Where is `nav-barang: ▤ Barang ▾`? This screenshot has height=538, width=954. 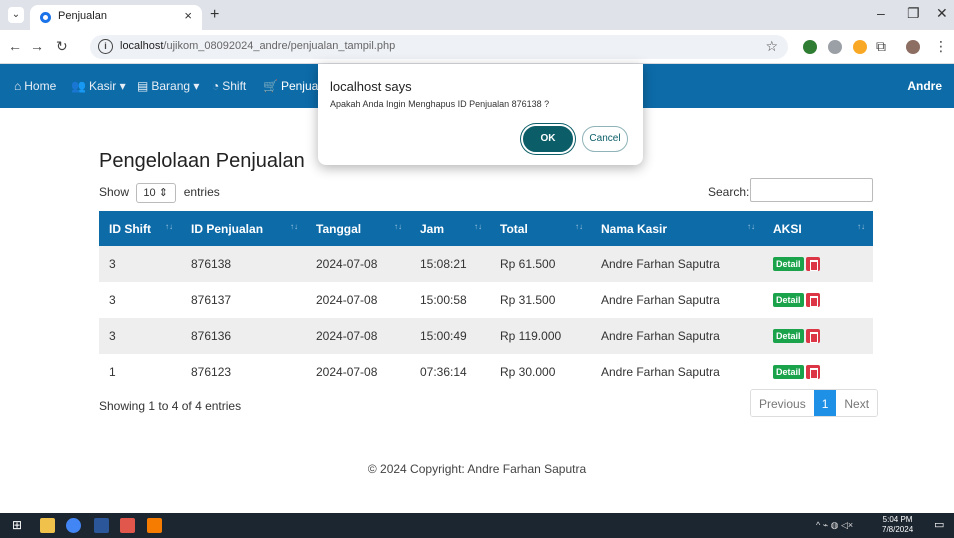
nav-barang: ▤ Barang ▾ is located at coordinates (168, 86).